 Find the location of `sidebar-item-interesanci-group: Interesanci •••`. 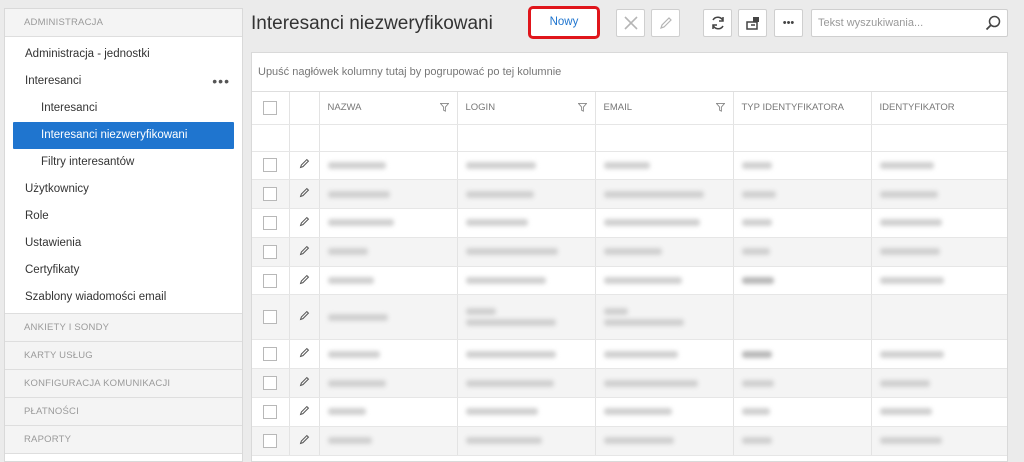

sidebar-item-interesanci-group: Interesanci ••• is located at coordinates (123, 81).